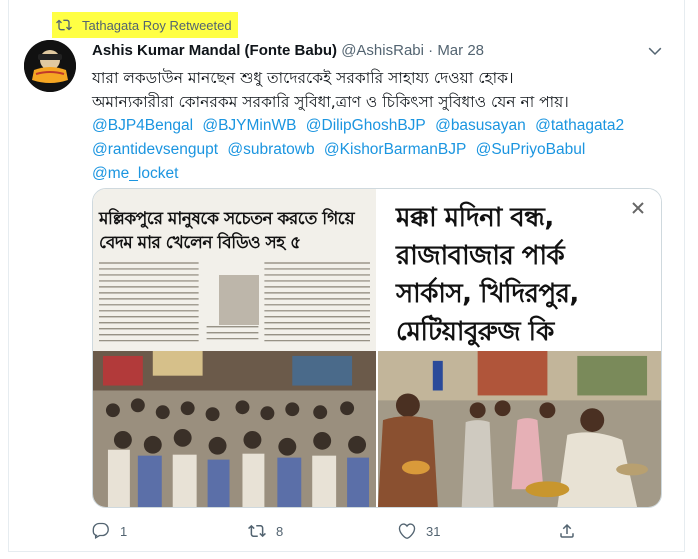 The image size is (698, 559). Describe the element at coordinates (109, 531) in the screenshot. I see `reply-button: 1` at that location.